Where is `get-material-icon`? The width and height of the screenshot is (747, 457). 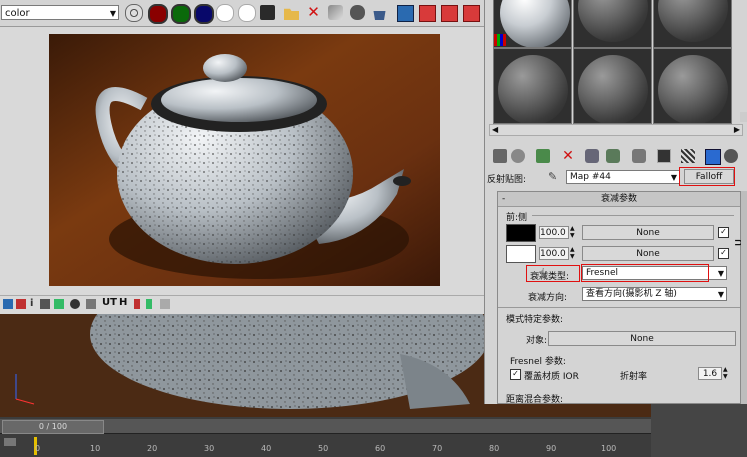 get-material-icon is located at coordinates (500, 156).